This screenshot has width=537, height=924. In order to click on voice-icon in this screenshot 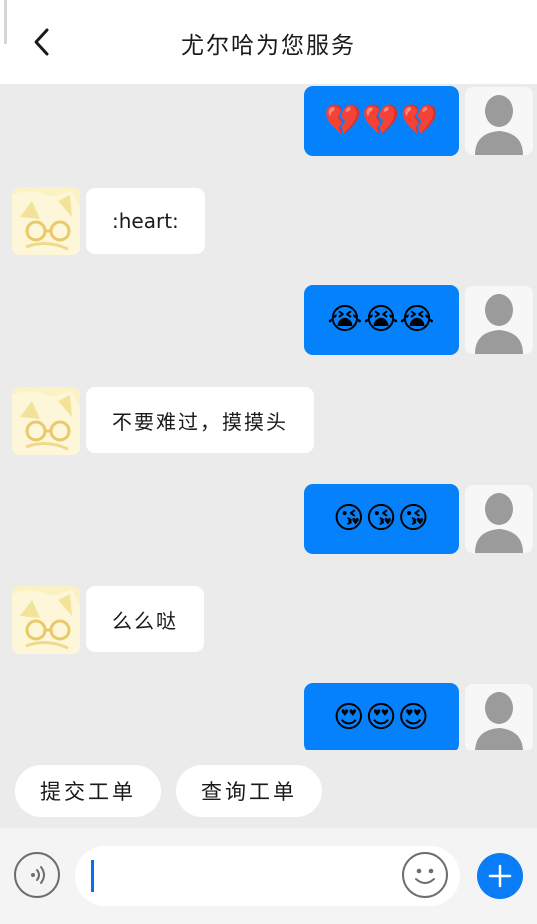, I will do `click(38, 875)`.